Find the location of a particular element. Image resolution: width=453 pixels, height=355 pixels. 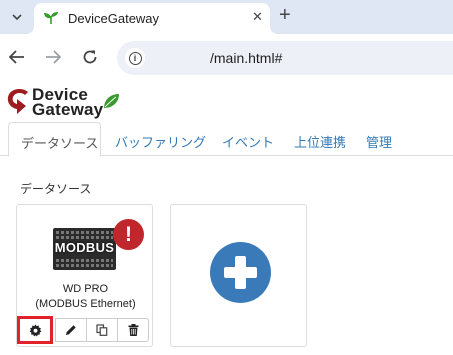

device-protocol: (MODBUS Ethernet) is located at coordinates (85, 304).